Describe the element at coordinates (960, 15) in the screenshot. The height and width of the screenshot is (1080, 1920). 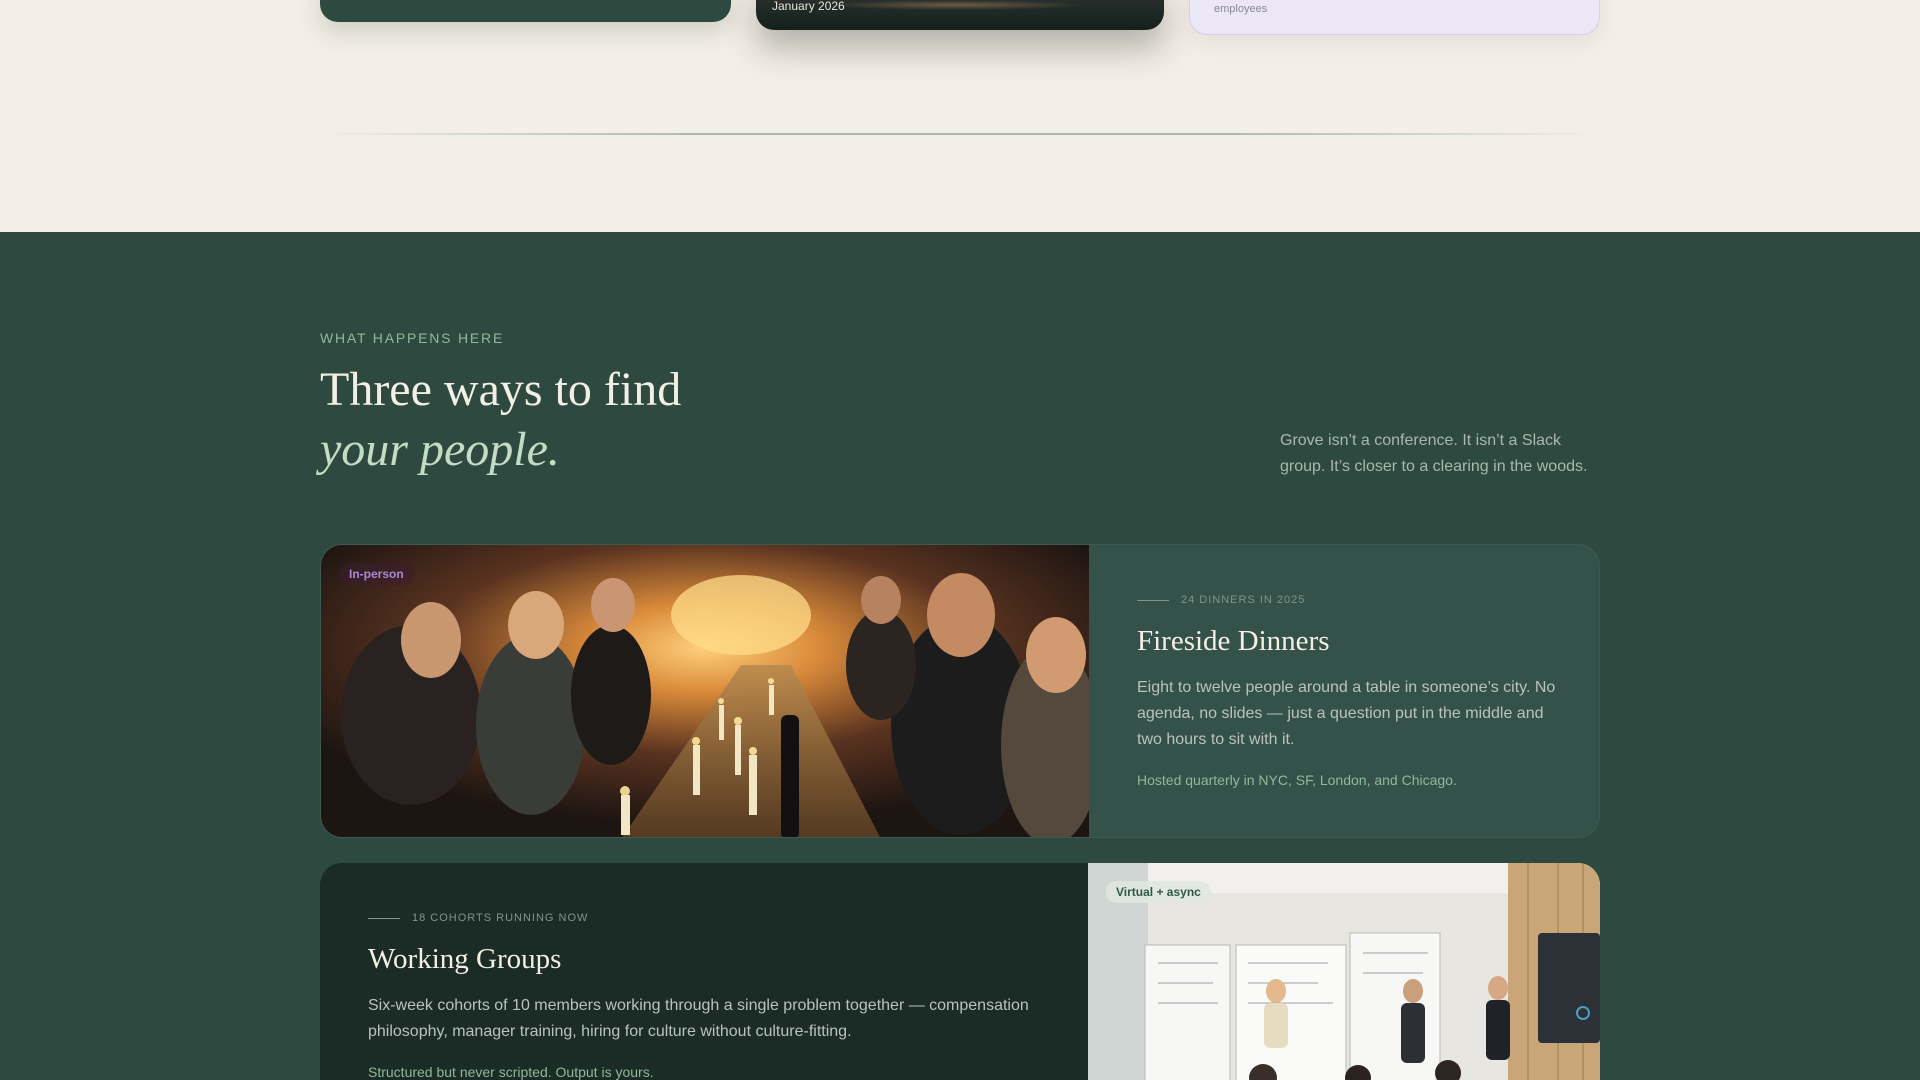
I see `feature-card-photo: January 2026` at that location.